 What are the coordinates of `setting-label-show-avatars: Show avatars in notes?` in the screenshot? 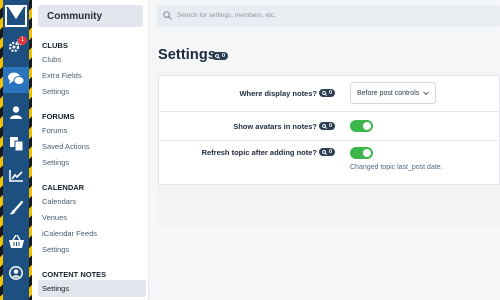 It's located at (275, 126).